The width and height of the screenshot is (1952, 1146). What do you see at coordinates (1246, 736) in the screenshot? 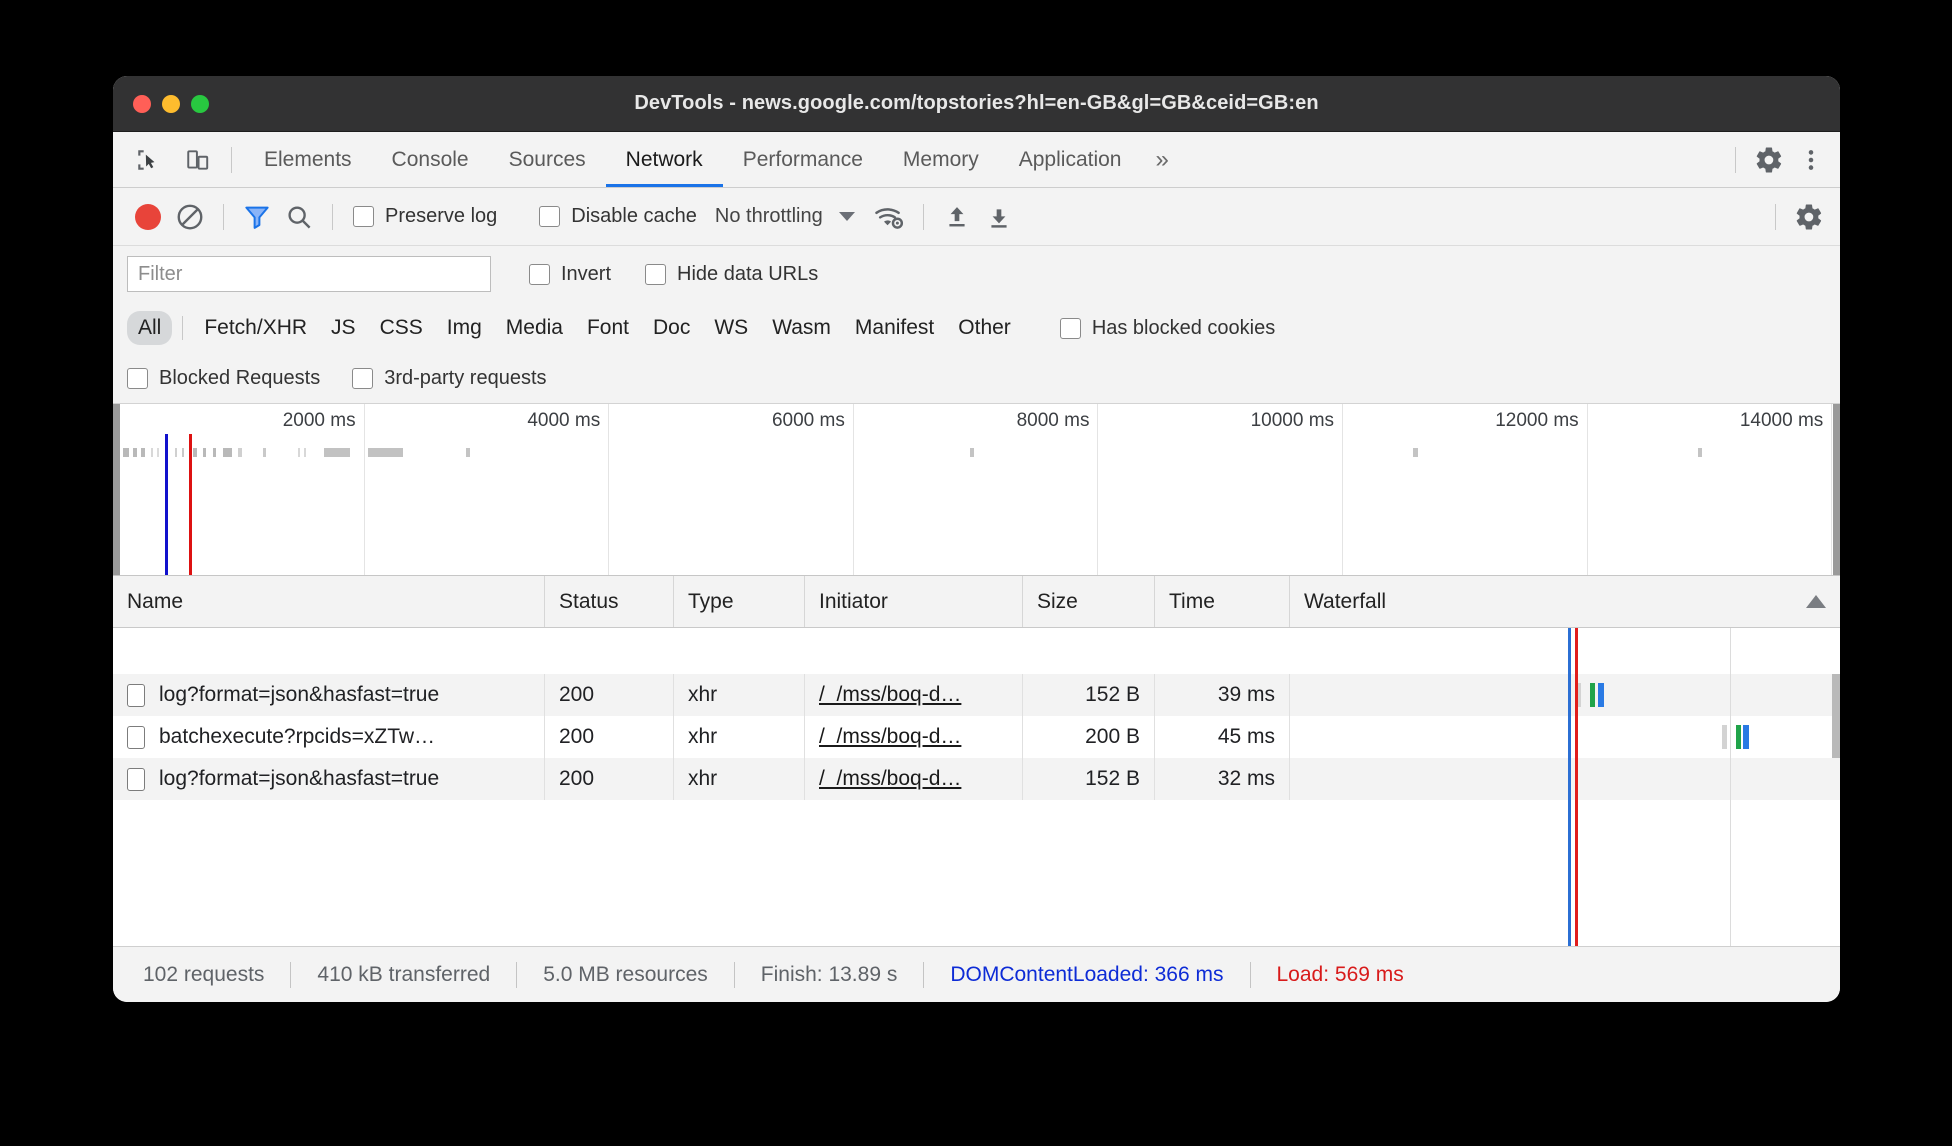
I see `cell-time-label: 45 ms` at bounding box center [1246, 736].